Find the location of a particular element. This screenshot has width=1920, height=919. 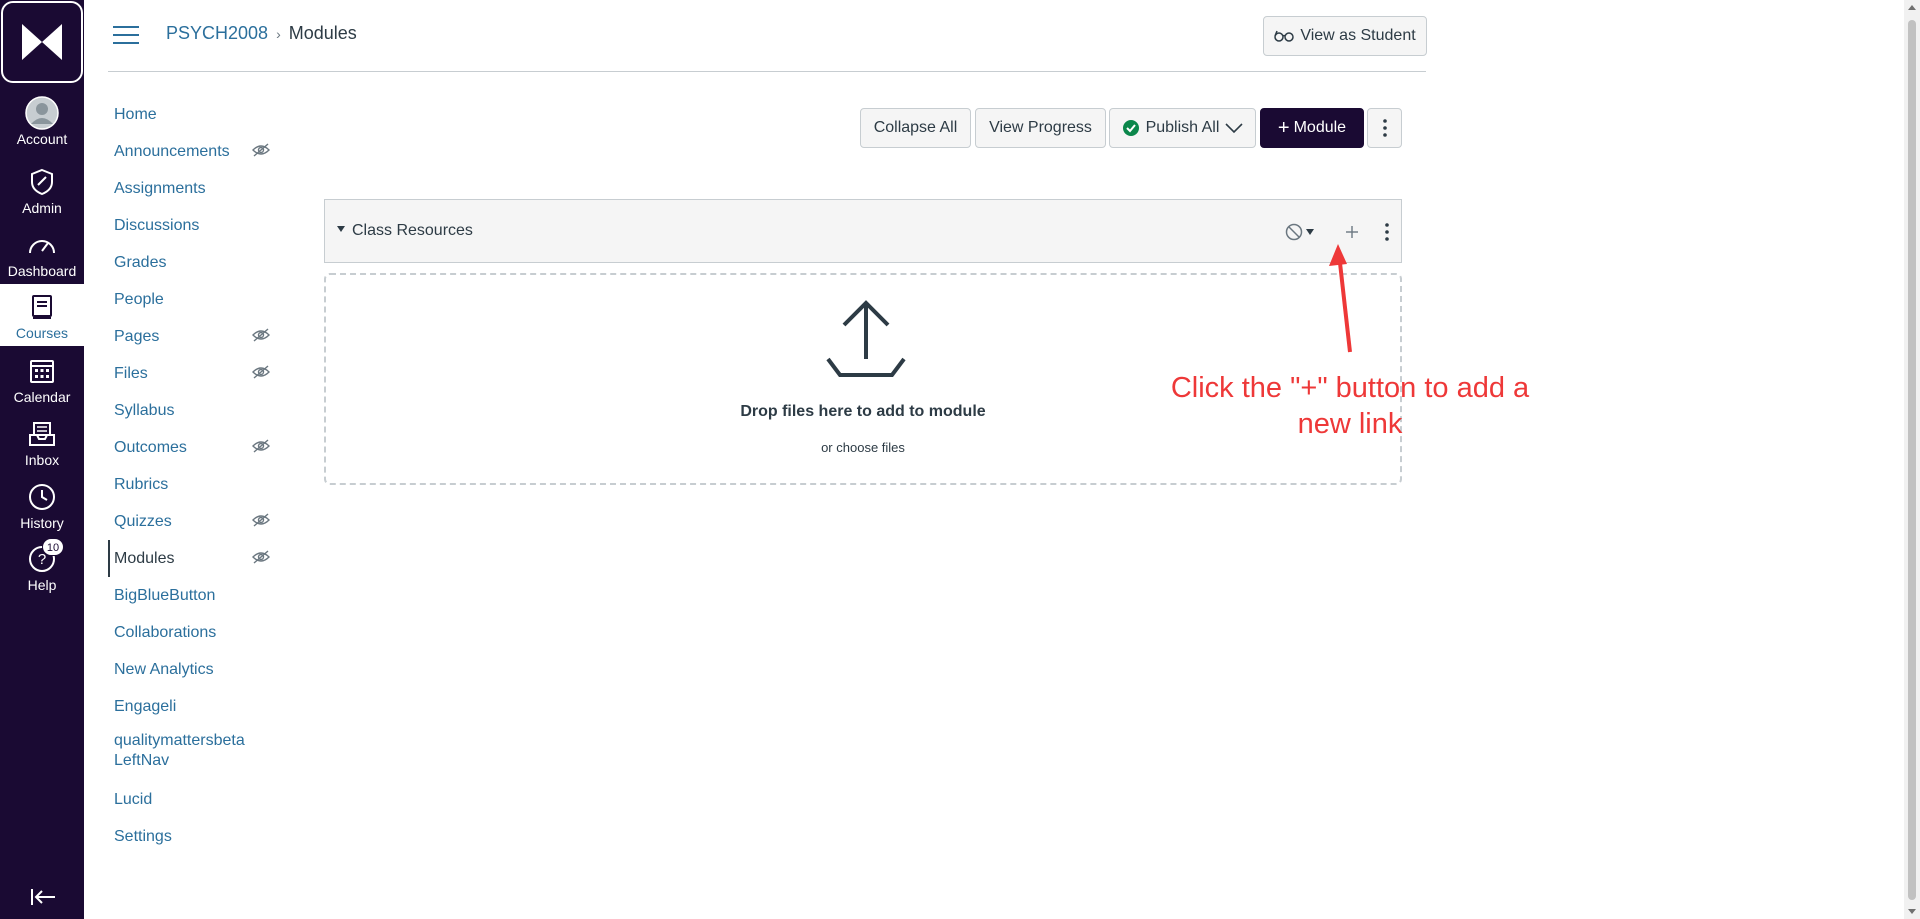

course-nav-quizzes: Quizzes is located at coordinates (193, 521).